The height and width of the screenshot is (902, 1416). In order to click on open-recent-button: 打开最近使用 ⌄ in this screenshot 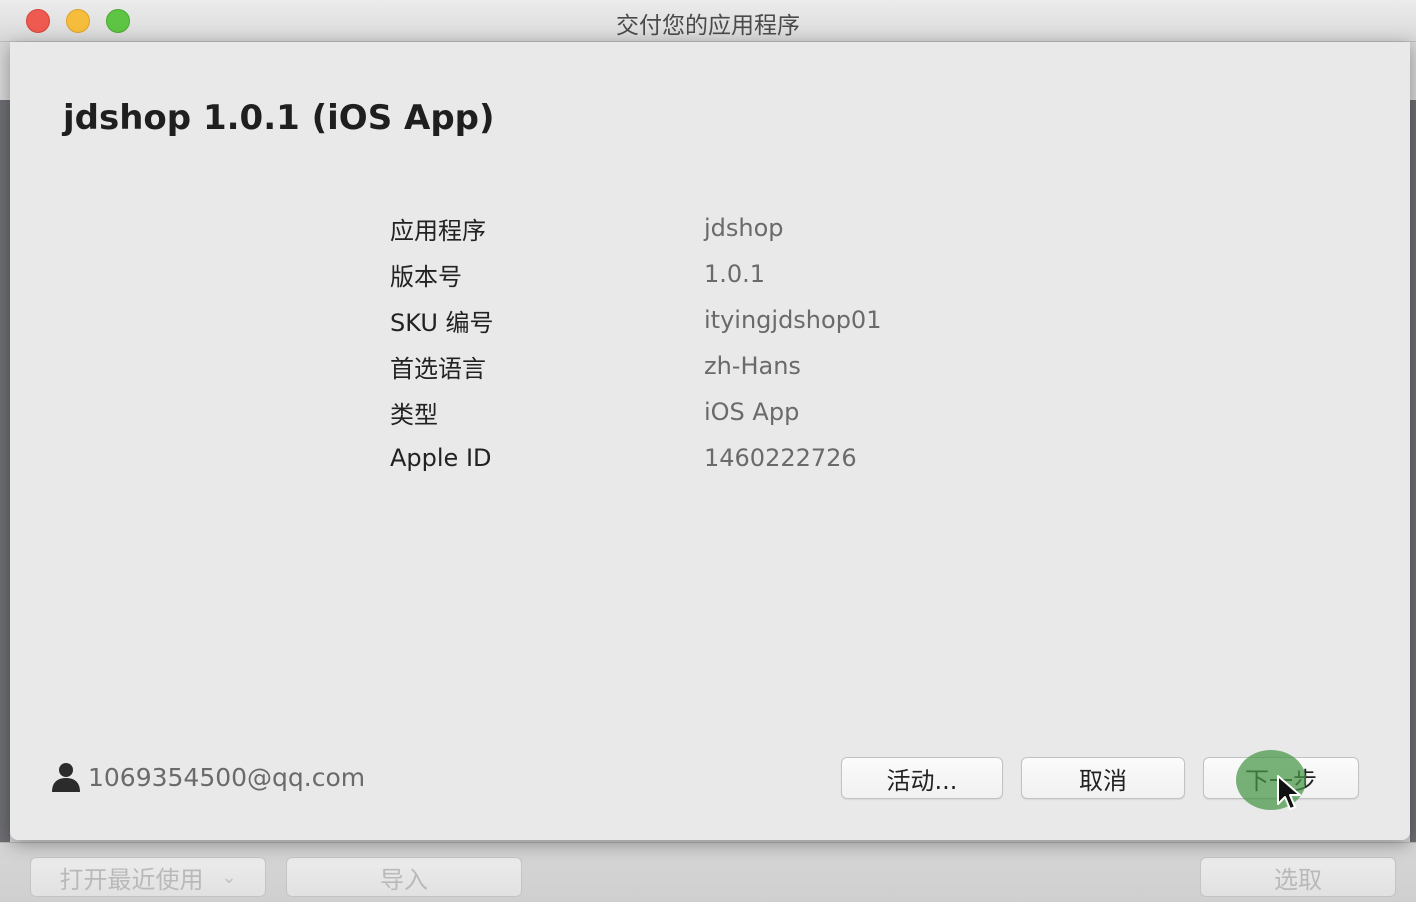, I will do `click(148, 877)`.